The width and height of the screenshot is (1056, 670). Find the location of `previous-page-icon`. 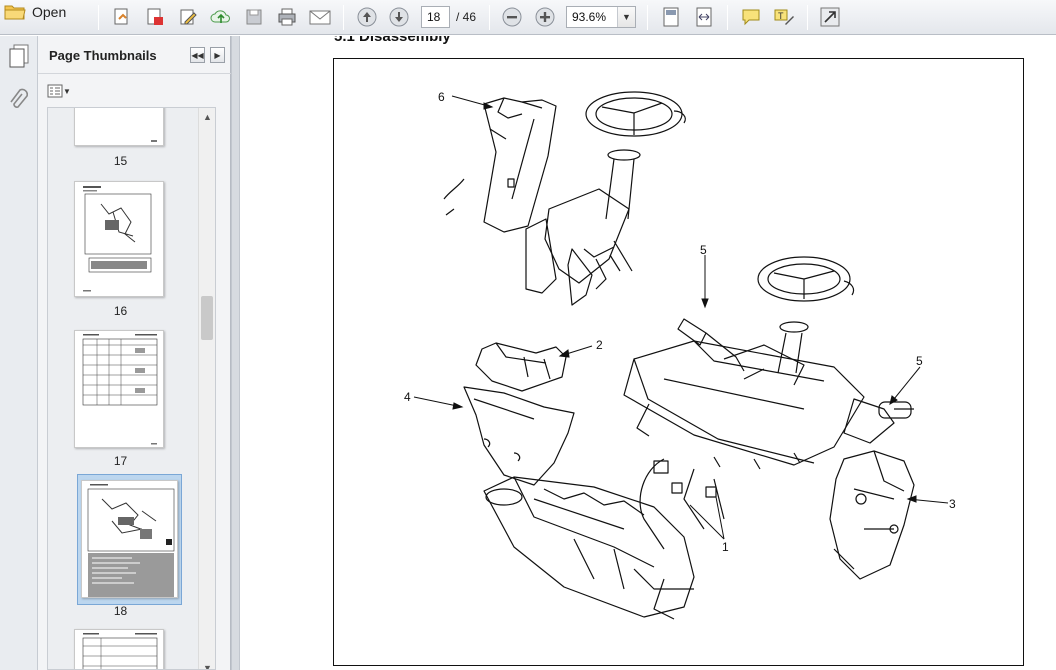

previous-page-icon is located at coordinates (367, 17).